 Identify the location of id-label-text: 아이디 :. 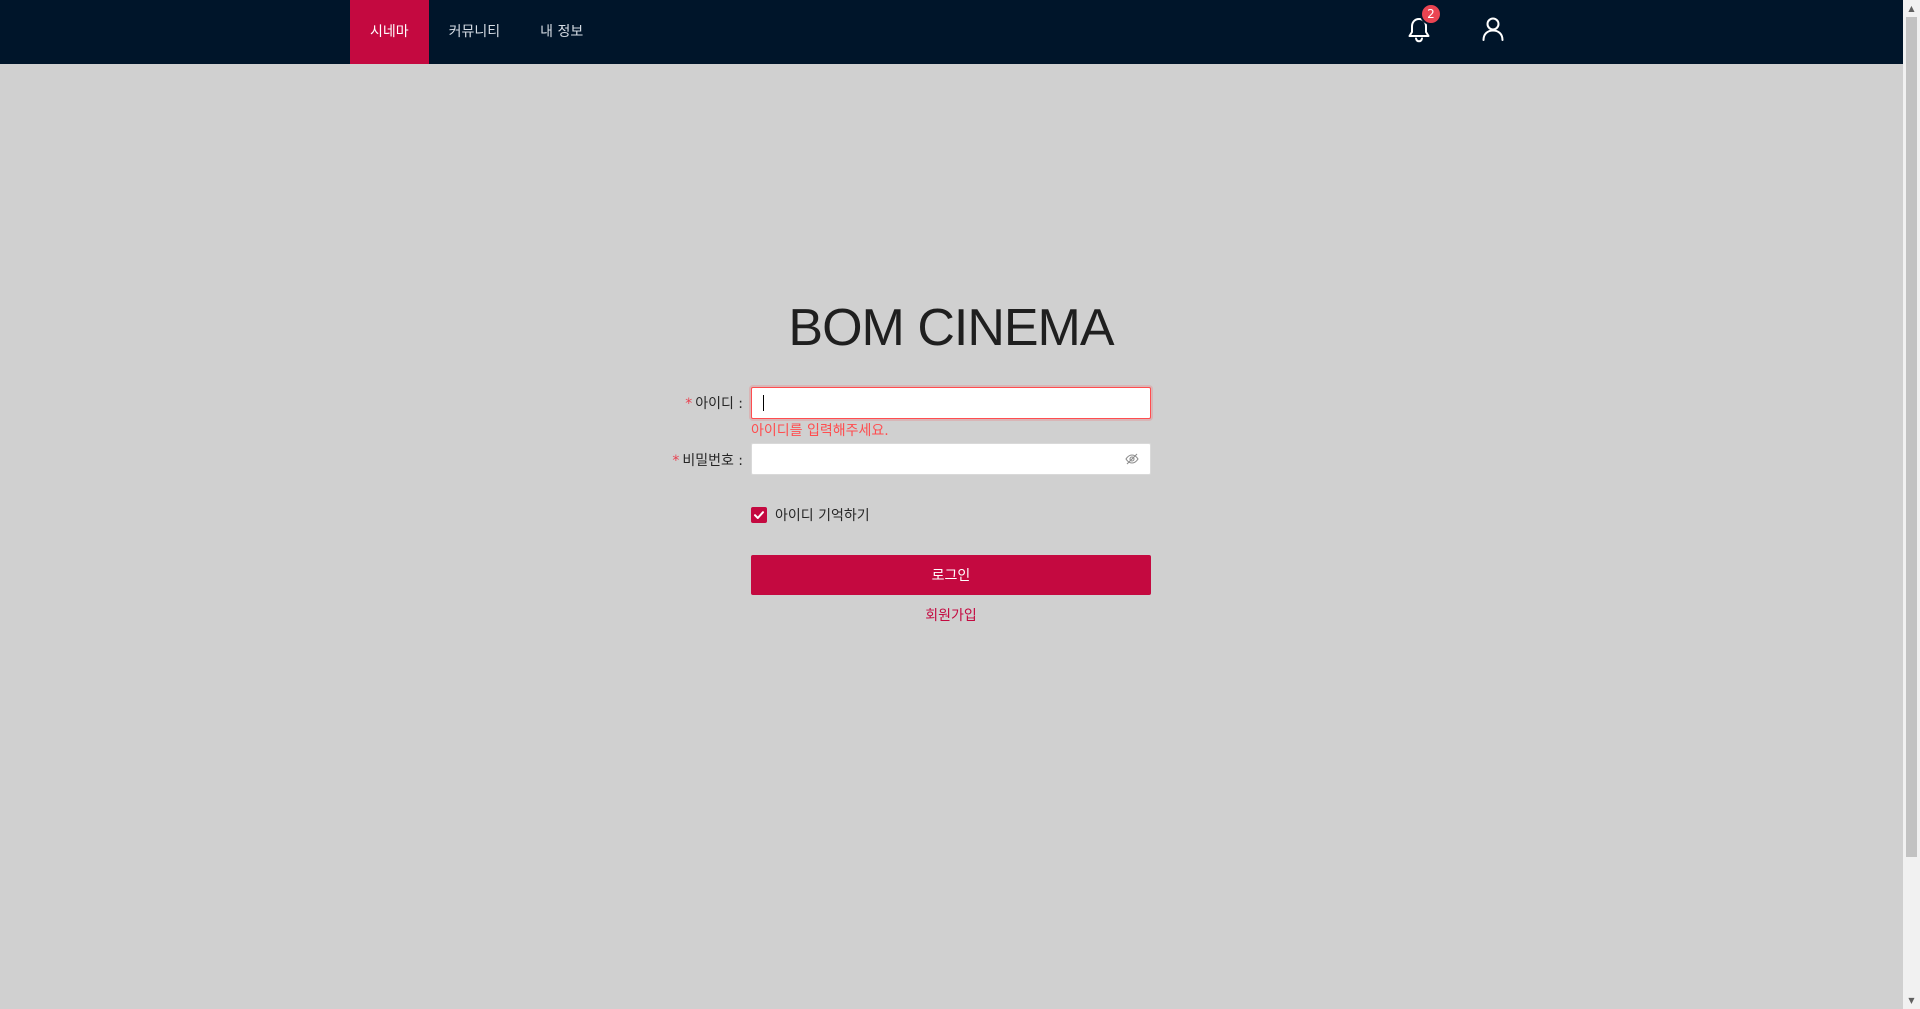
(719, 404).